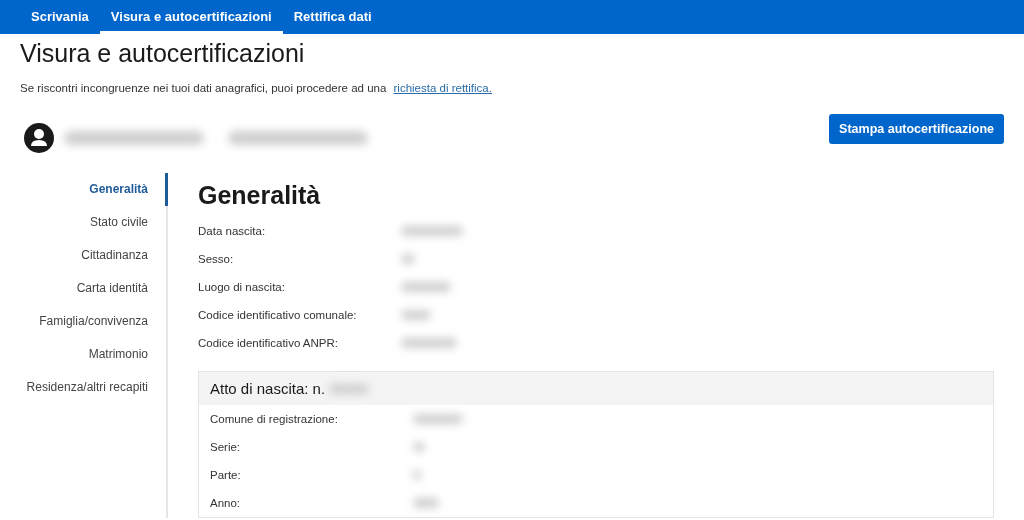 This screenshot has height=520, width=1024. I want to click on rectify-link: richiesta di rettifica., so click(442, 88).